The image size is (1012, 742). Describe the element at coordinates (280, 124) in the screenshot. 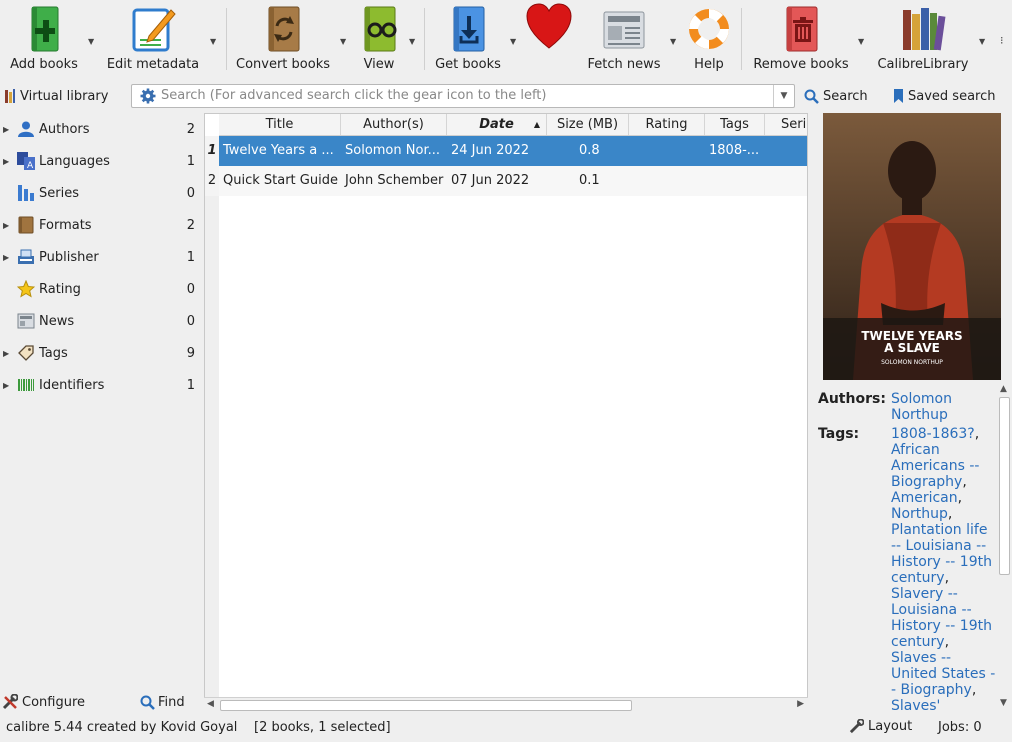

I see `column-header-title: Title` at that location.